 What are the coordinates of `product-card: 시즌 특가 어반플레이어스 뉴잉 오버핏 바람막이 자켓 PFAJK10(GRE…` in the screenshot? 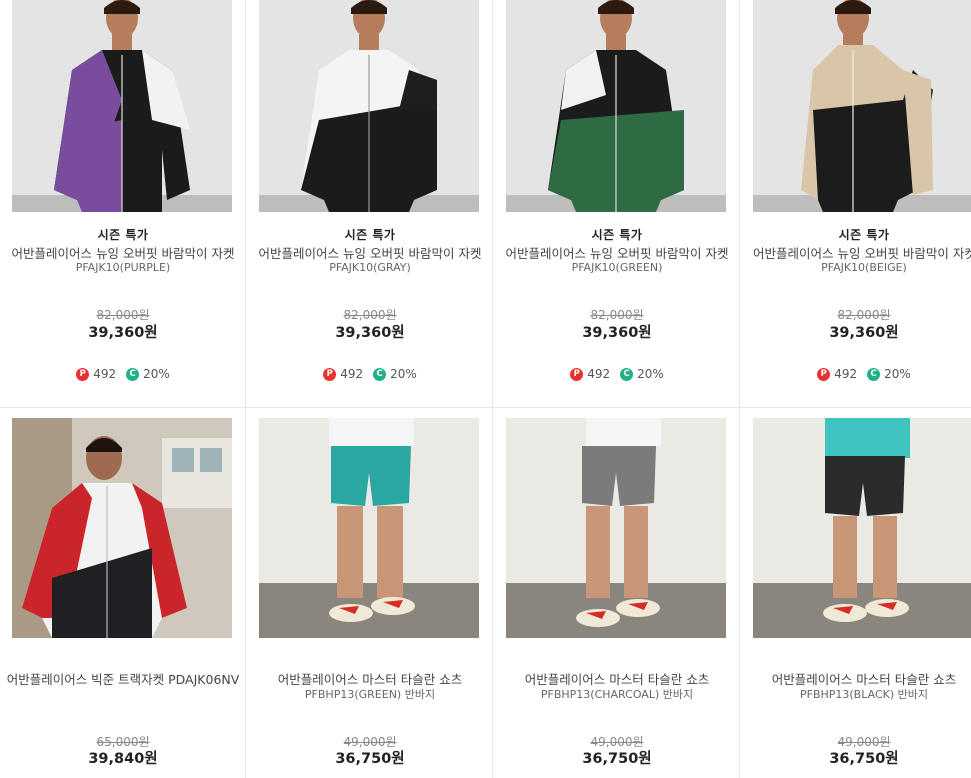 It's located at (617, 203).